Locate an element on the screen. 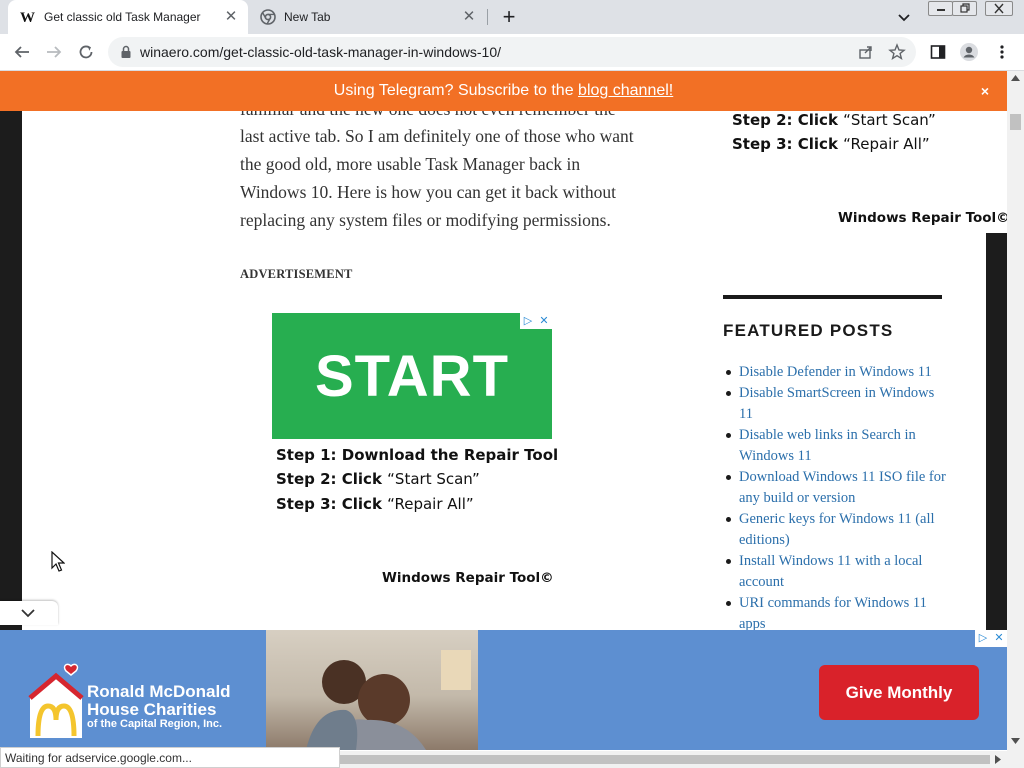 Image resolution: width=1024 pixels, height=768 pixels. tab-separator is located at coordinates (487, 17).